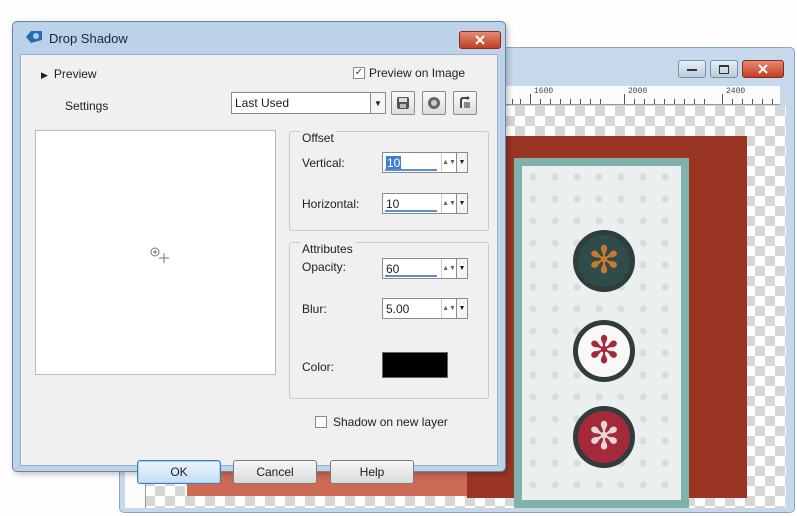 The width and height of the screenshot is (797, 516). What do you see at coordinates (425, 268) in the screenshot?
I see `opacity-spinner: 60 ▲▼ ▼` at bounding box center [425, 268].